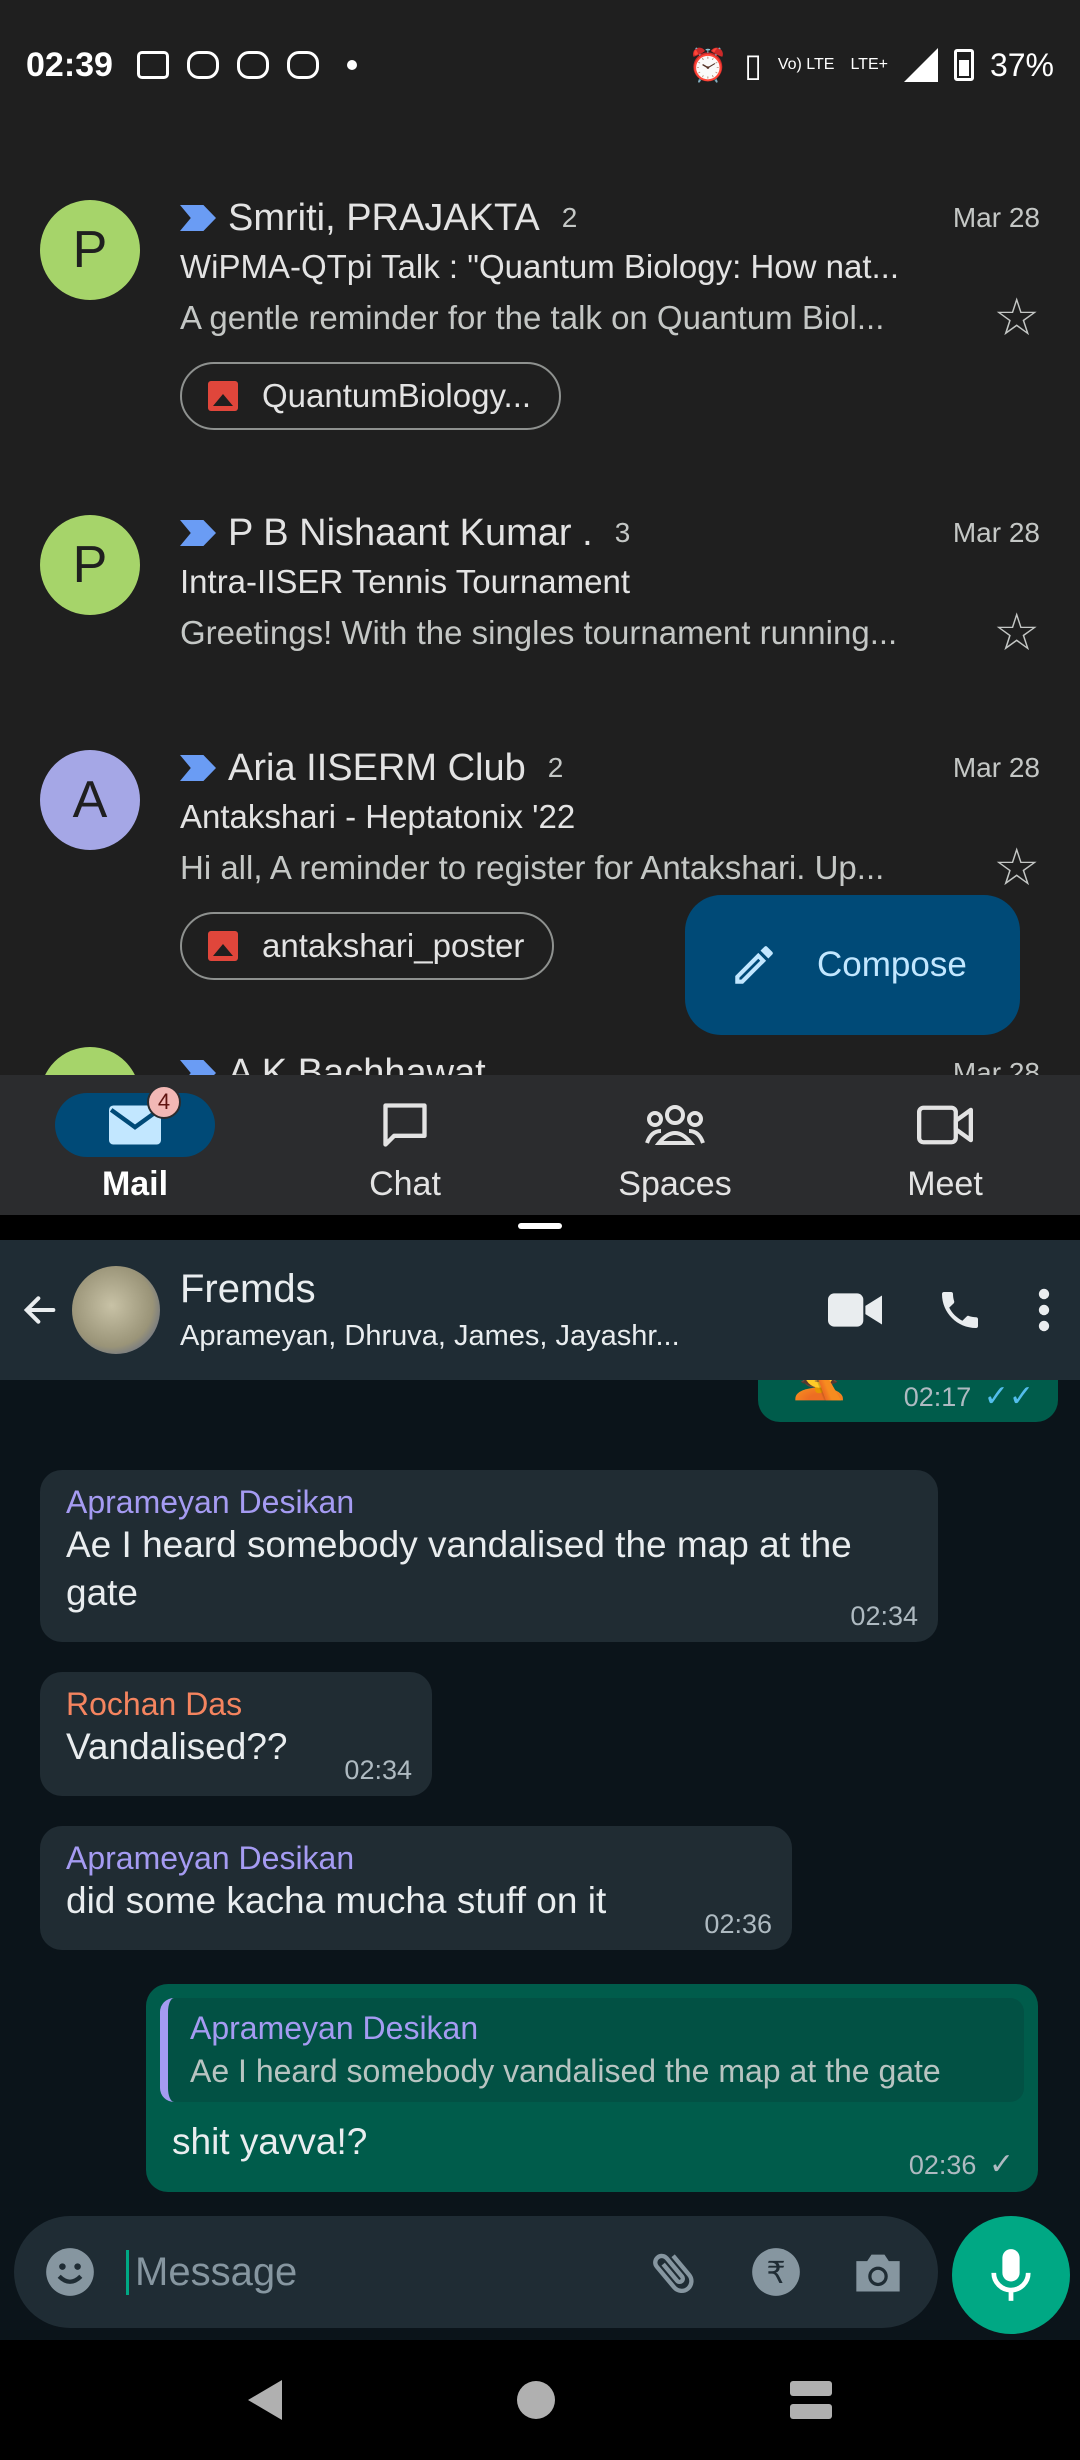 This screenshot has width=1080, height=2460. I want to click on compose-button: Compose, so click(852, 965).